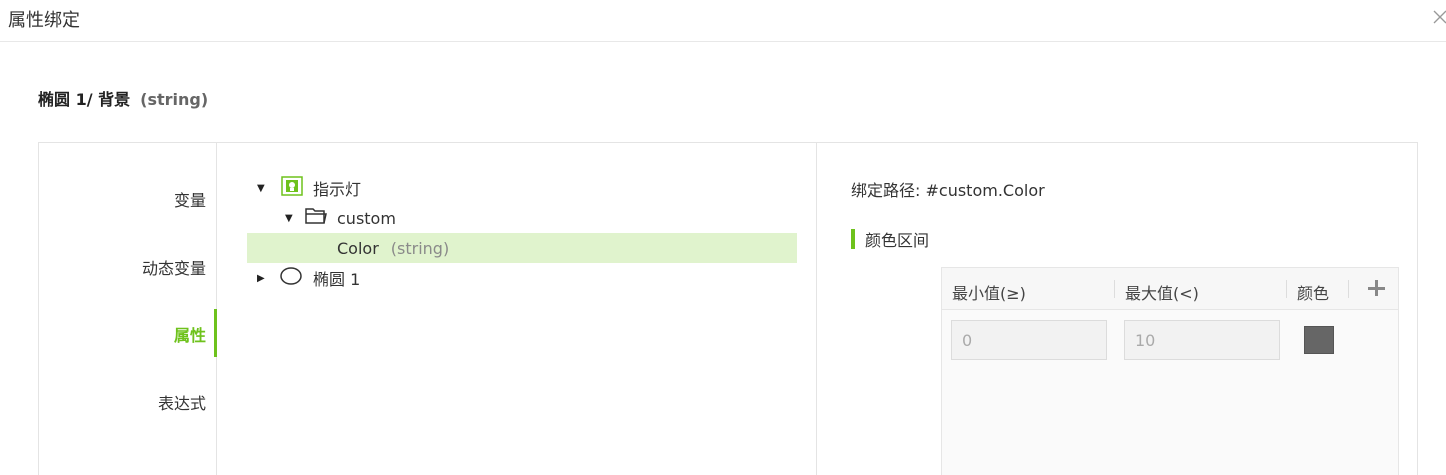 The width and height of the screenshot is (1446, 475). What do you see at coordinates (1319, 340) in the screenshot?
I see `color-swatch` at bounding box center [1319, 340].